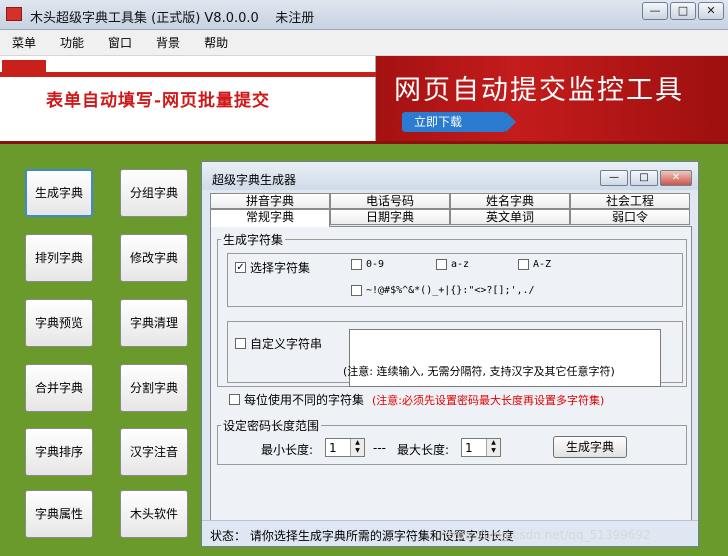 The image size is (728, 556). I want to click on tab-phone: 电话号码, so click(390, 201).